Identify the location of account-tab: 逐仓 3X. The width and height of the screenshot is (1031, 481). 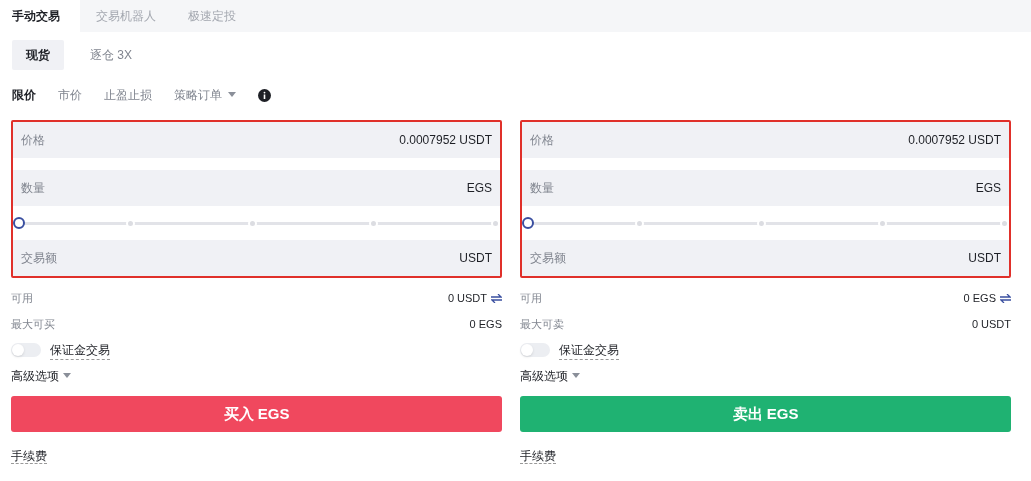
(111, 55).